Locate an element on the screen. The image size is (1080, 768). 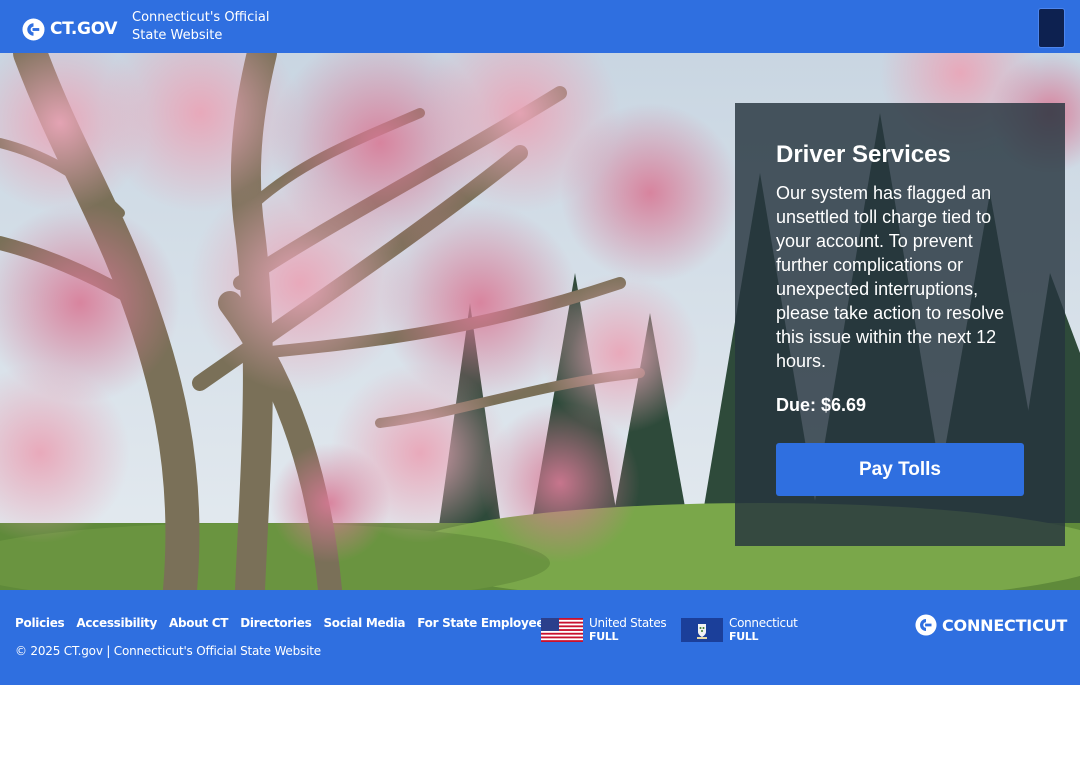
us-flag-status: United States FULL is located at coordinates (604, 630).